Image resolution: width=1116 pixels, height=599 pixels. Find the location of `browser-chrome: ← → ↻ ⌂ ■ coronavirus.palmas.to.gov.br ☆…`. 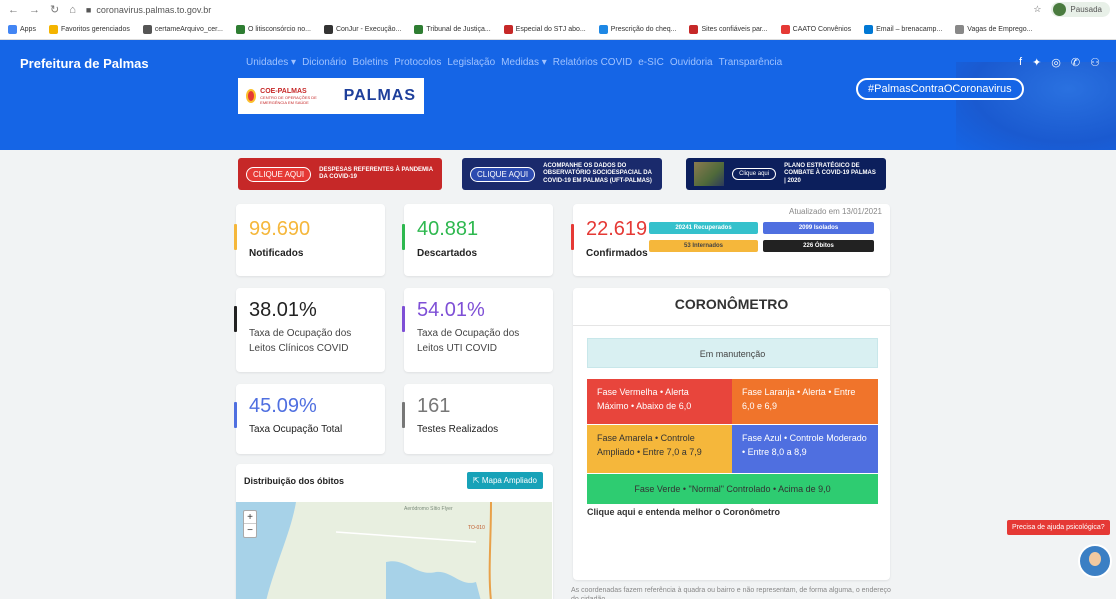

browser-chrome: ← → ↻ ⌂ ■ coronavirus.palmas.to.gov.br ☆… is located at coordinates (558, 20).